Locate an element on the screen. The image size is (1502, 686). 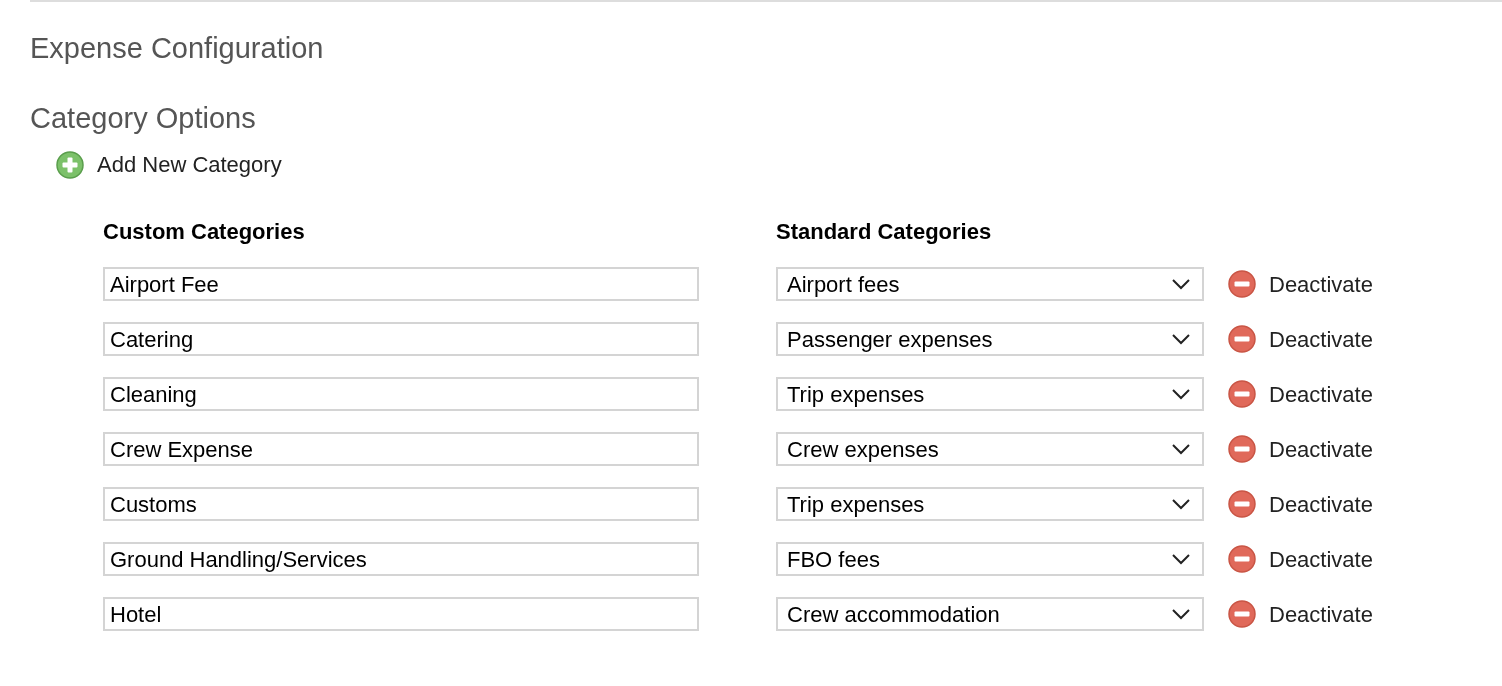
category-dropdown: Crew accommodation is located at coordinates (990, 614).